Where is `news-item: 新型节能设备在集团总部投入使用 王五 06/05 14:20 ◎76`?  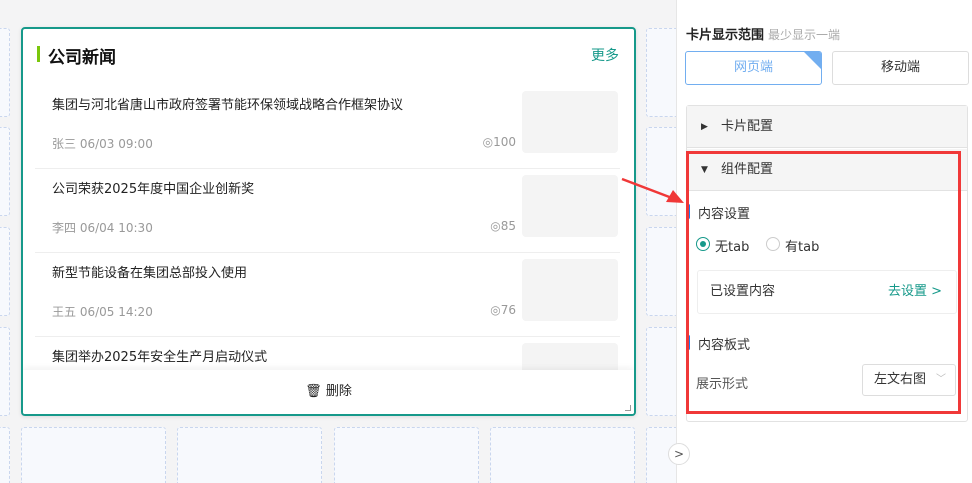 news-item: 新型节能设备在集团总部投入使用 王五 06/05 14:20 ◎76 is located at coordinates (327, 295).